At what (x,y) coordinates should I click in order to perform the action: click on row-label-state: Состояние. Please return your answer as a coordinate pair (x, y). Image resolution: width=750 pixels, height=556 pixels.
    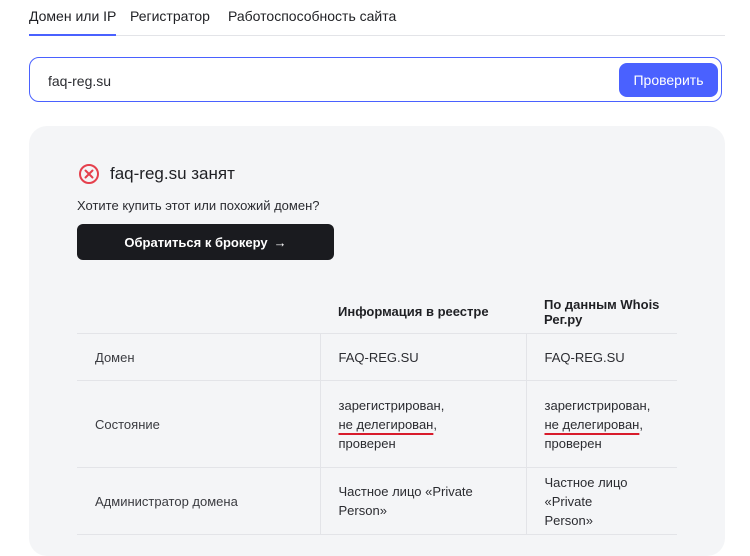
    Looking at the image, I should click on (198, 424).